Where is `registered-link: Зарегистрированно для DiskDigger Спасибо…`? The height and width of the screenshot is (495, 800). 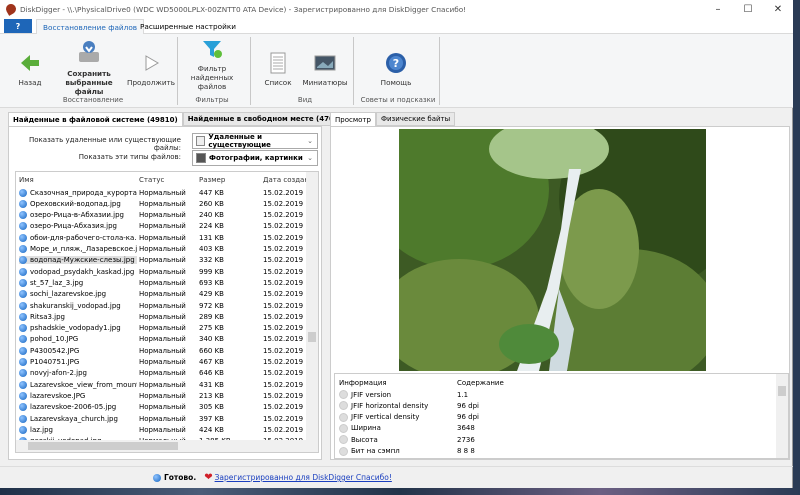
registered-link: Зарегистрированно для DiskDigger Спасибо… is located at coordinates (303, 477).